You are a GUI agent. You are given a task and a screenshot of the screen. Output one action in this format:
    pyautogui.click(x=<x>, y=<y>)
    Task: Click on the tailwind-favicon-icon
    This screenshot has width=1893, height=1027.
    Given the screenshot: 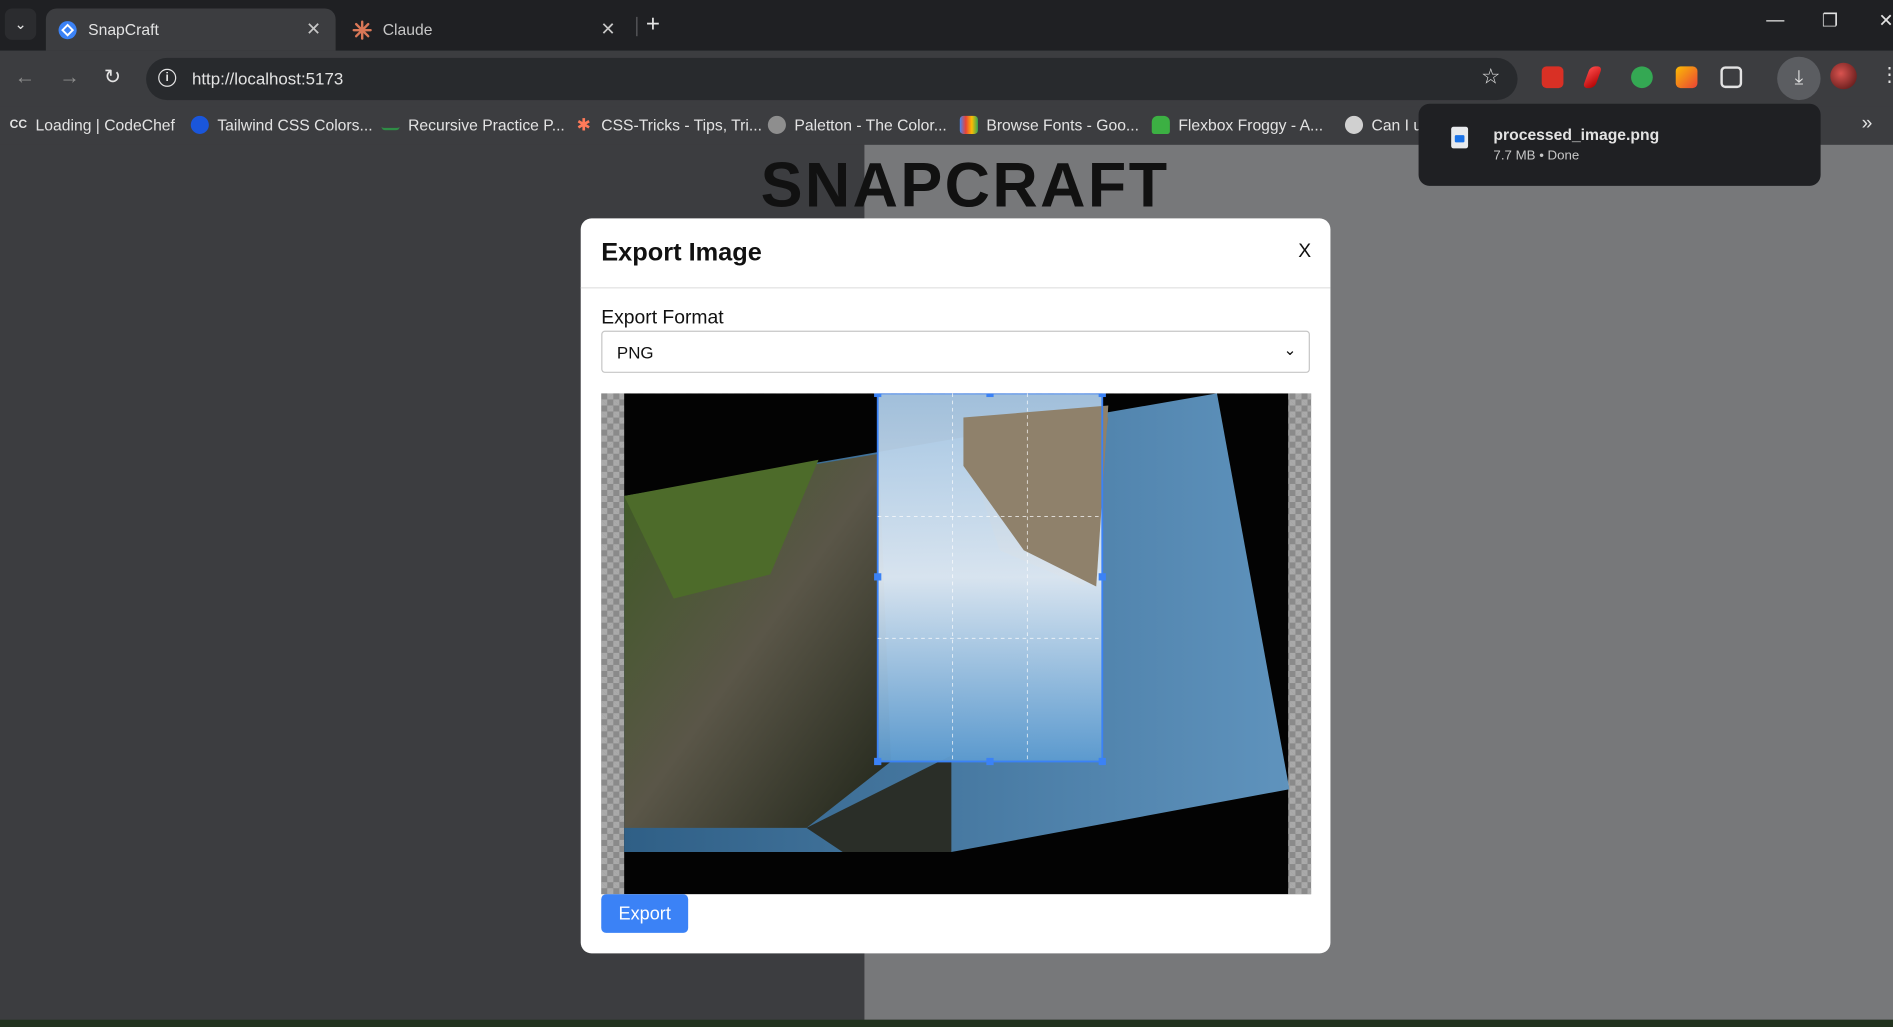 What is the action you would take?
    pyautogui.click(x=199, y=124)
    